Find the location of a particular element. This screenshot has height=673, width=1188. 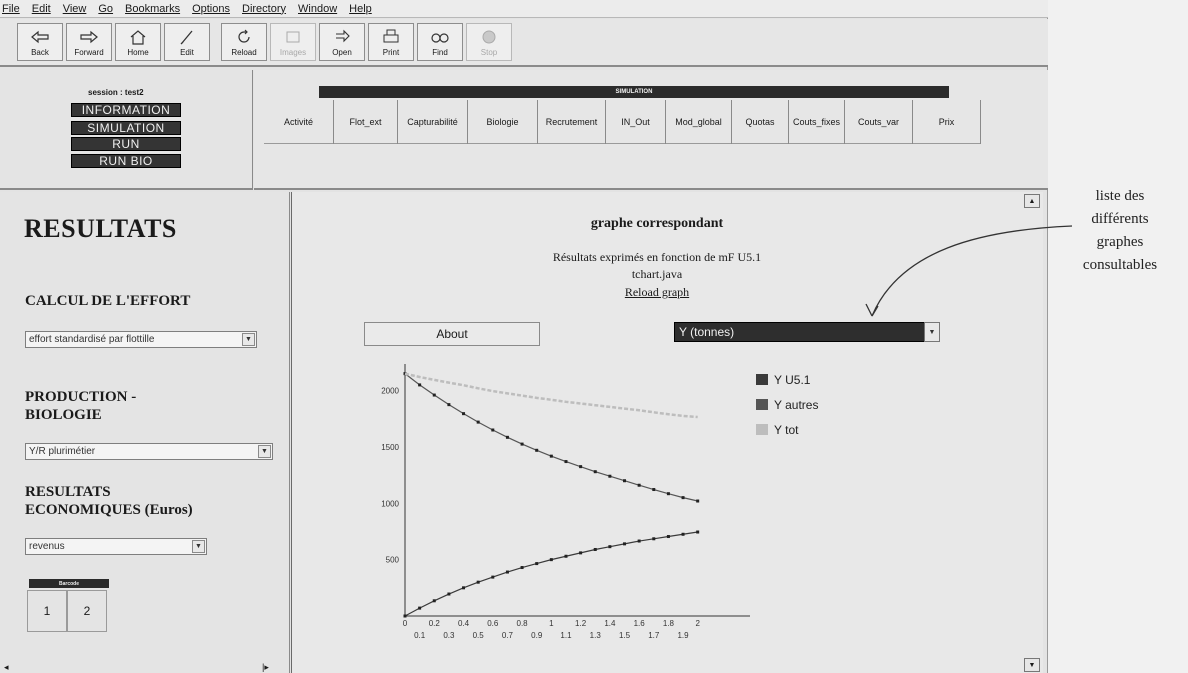

tab-mod-global: Mod_global is located at coordinates (699, 122).